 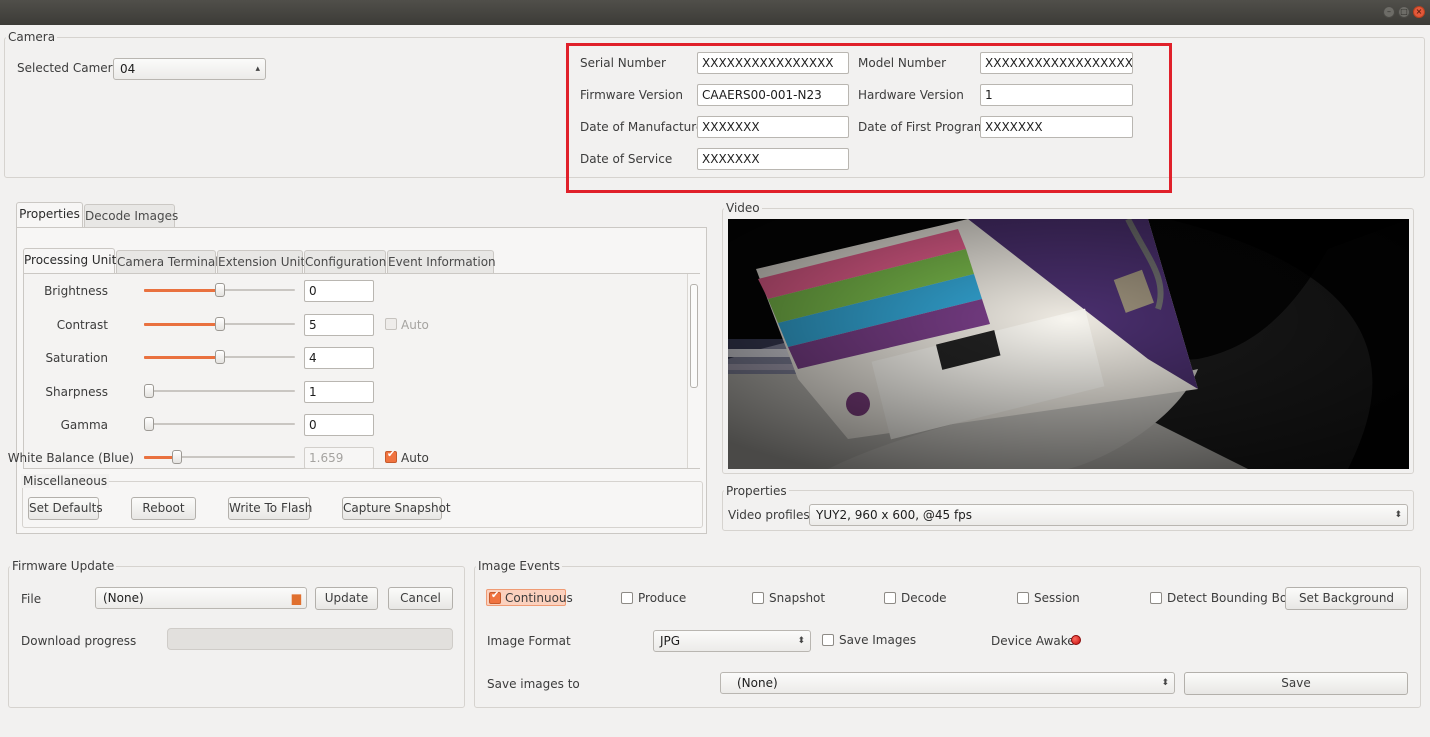 I want to click on decode-checkbox, so click(x=890, y=598).